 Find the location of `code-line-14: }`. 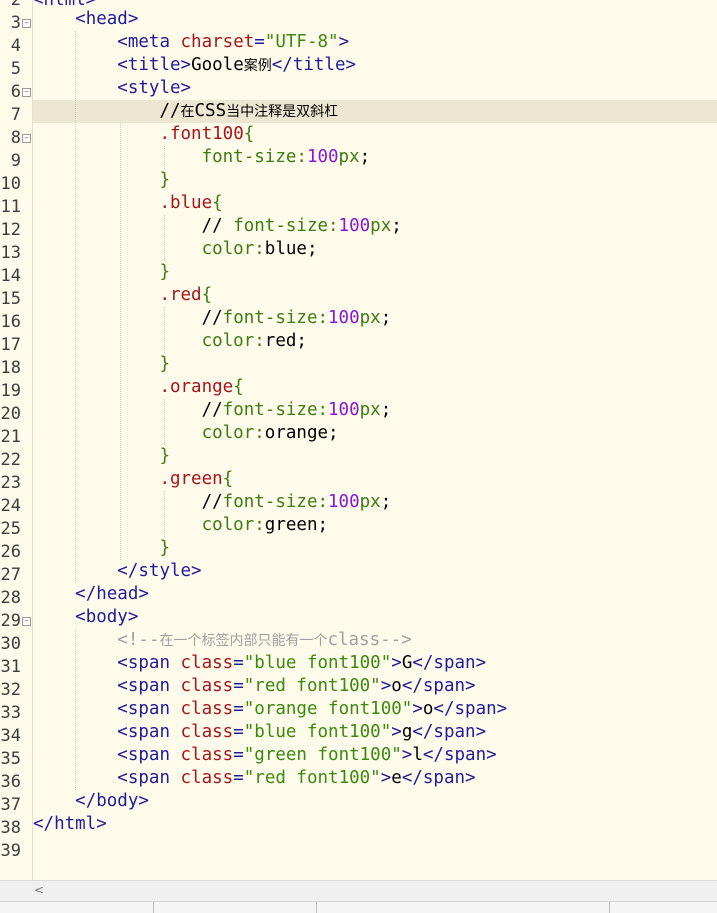

code-line-14: } is located at coordinates (375, 272).